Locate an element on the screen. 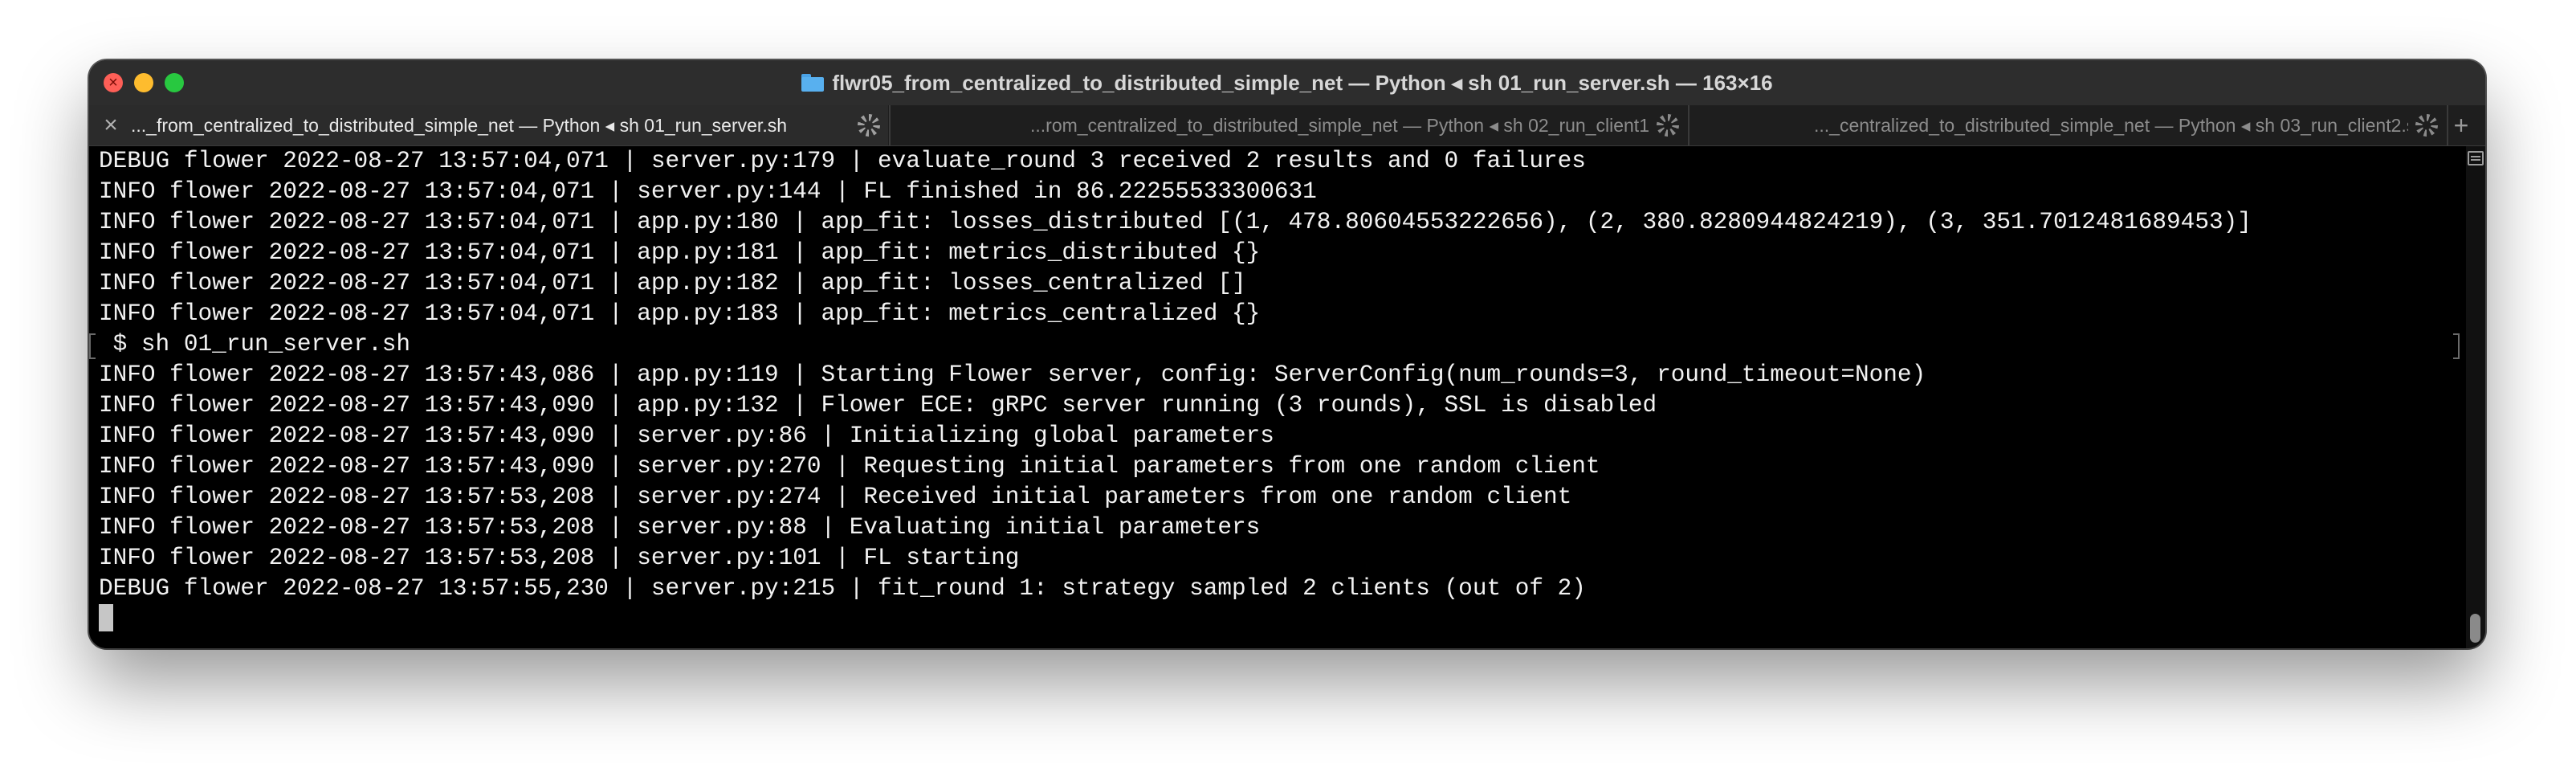 The image size is (2576, 768). command-mark-right is located at coordinates (2456, 346).